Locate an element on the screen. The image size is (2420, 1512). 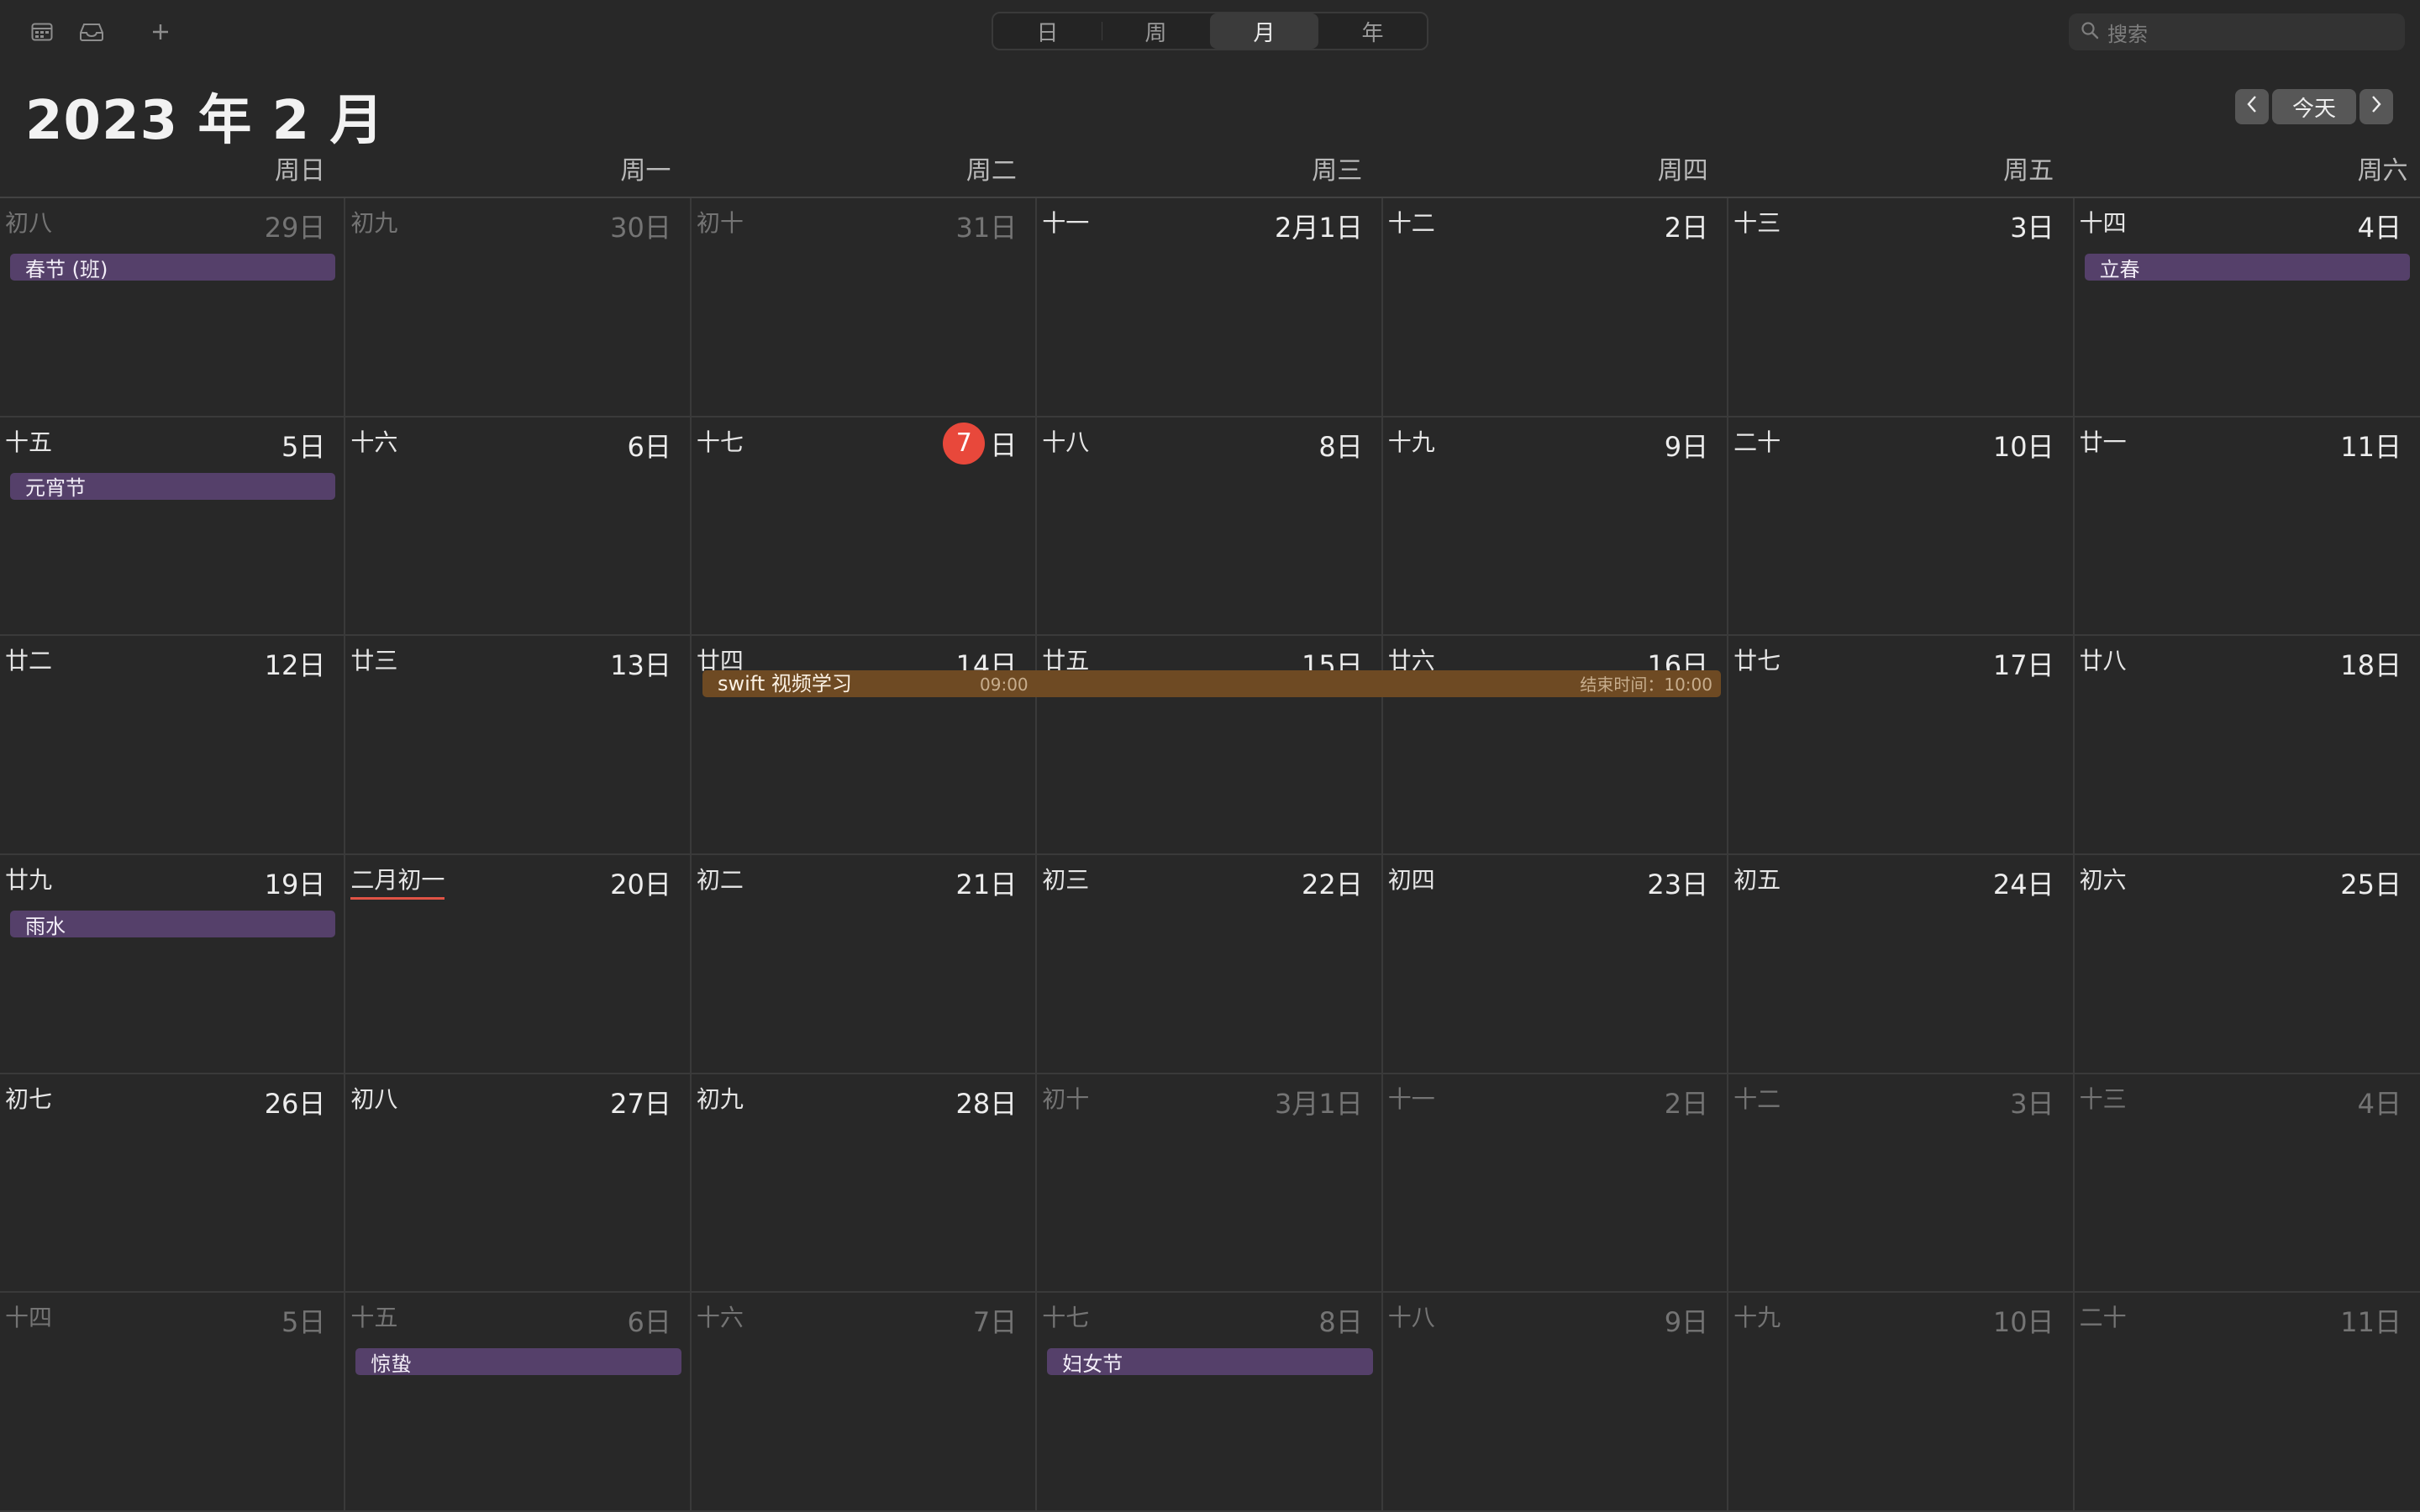
day-number: 6日 is located at coordinates (649, 446).